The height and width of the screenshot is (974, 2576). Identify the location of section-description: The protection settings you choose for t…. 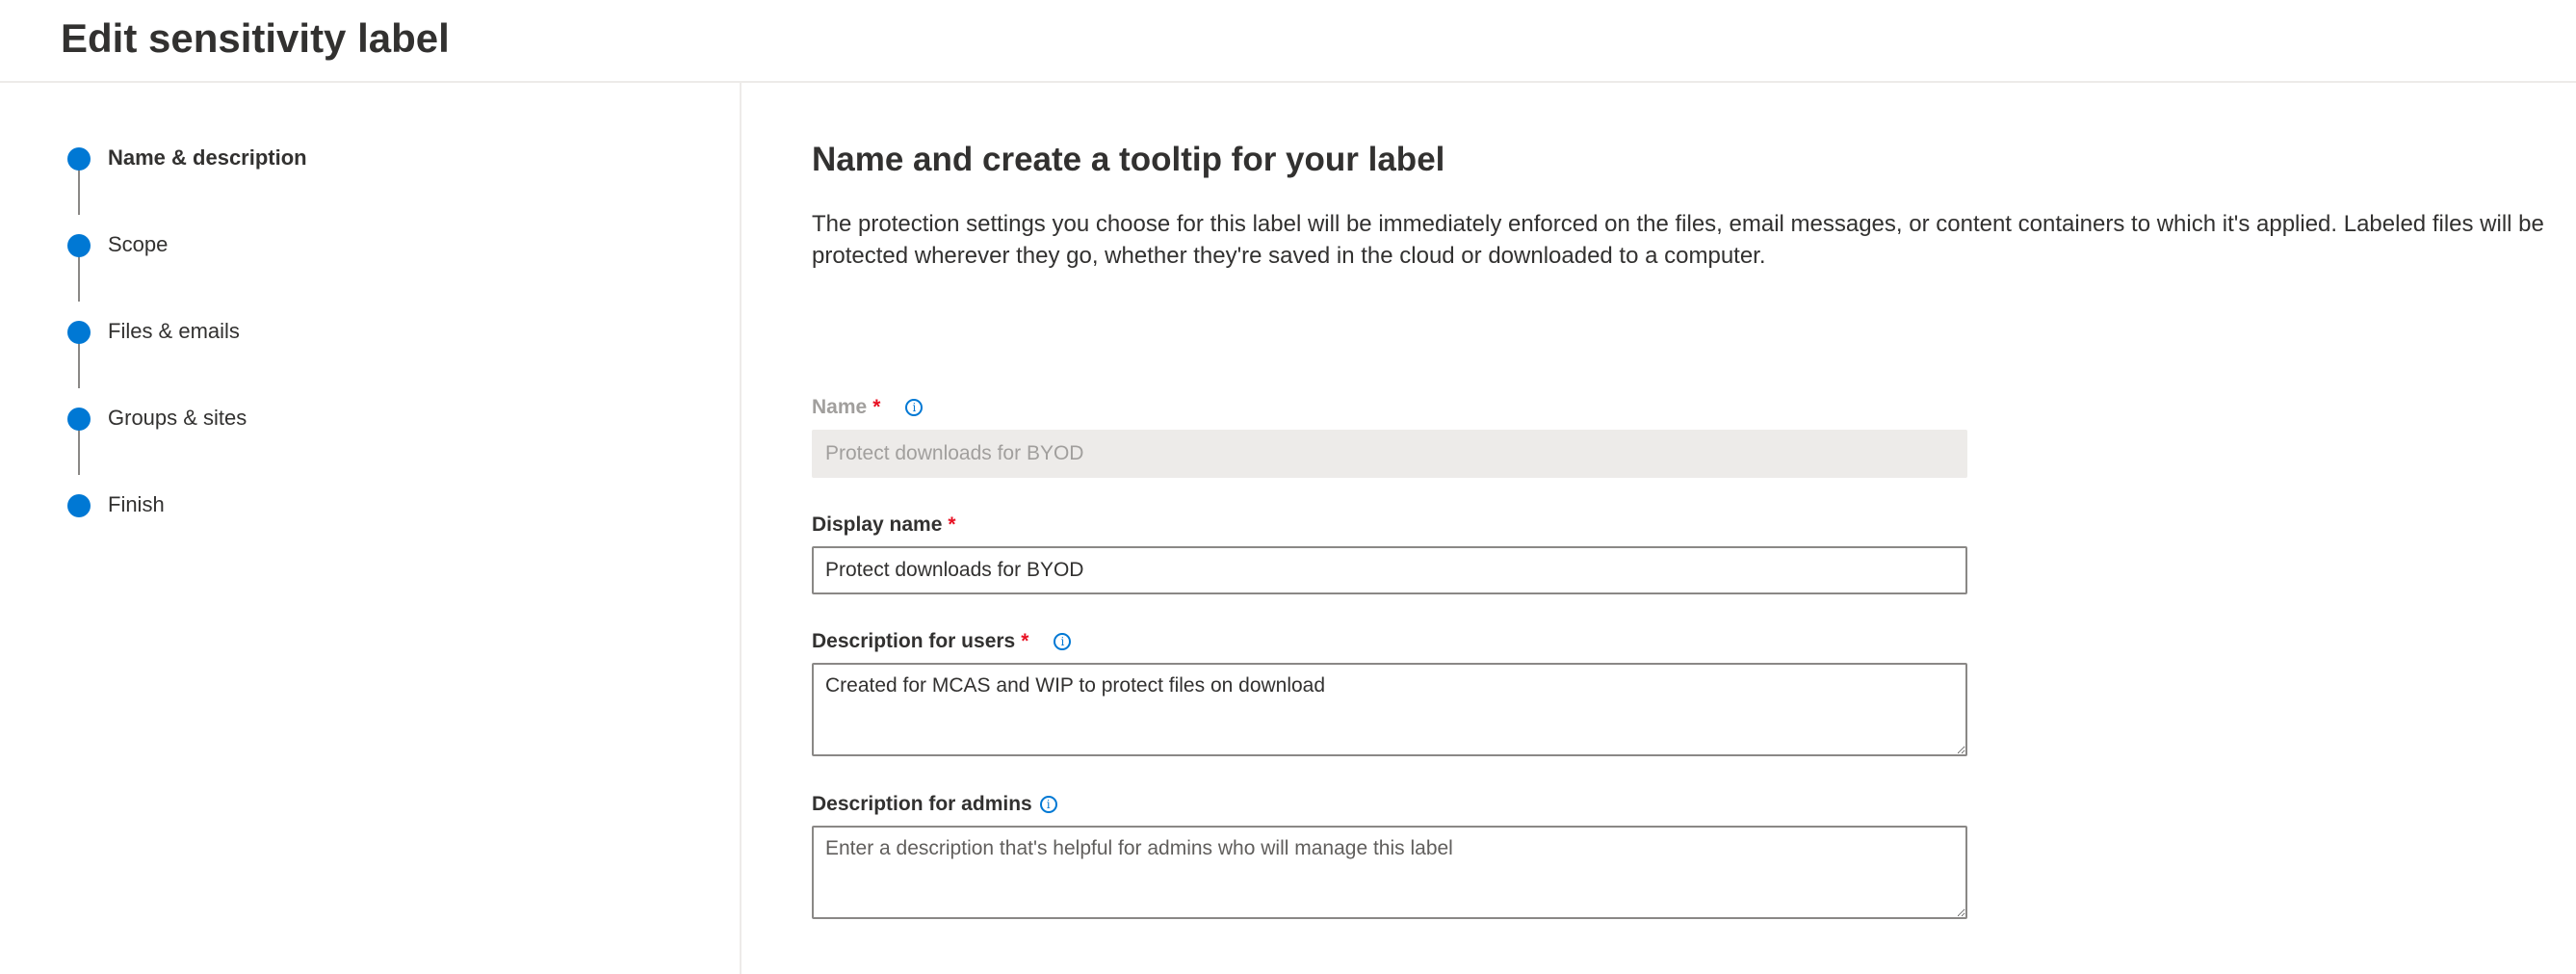
(1678, 240).